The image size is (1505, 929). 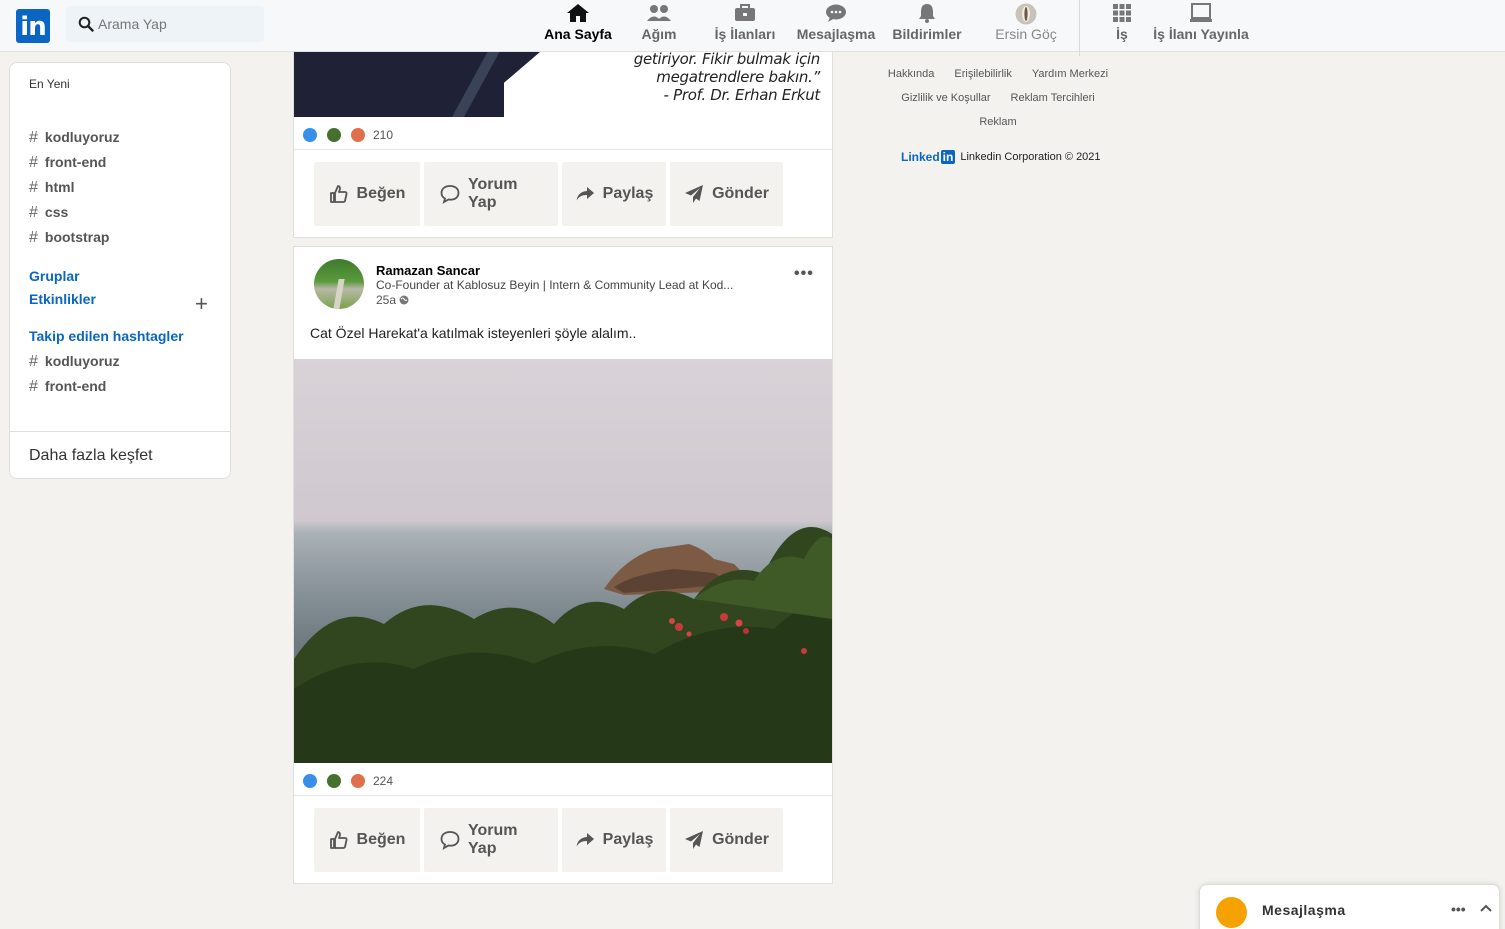 What do you see at coordinates (358, 781) in the screenshot?
I see `love-reaction-icon` at bounding box center [358, 781].